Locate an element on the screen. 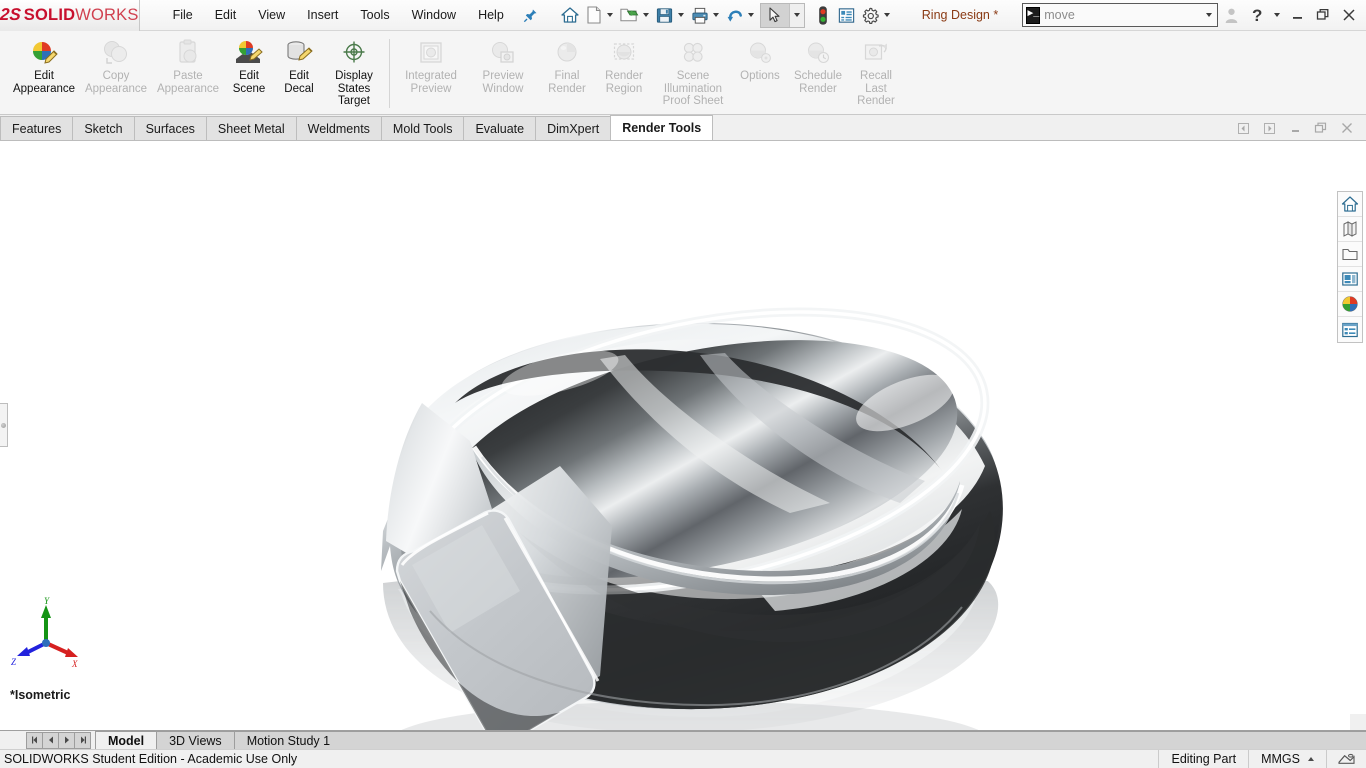 The image size is (1366, 768). sheet-tab-model: Model is located at coordinates (126, 740).